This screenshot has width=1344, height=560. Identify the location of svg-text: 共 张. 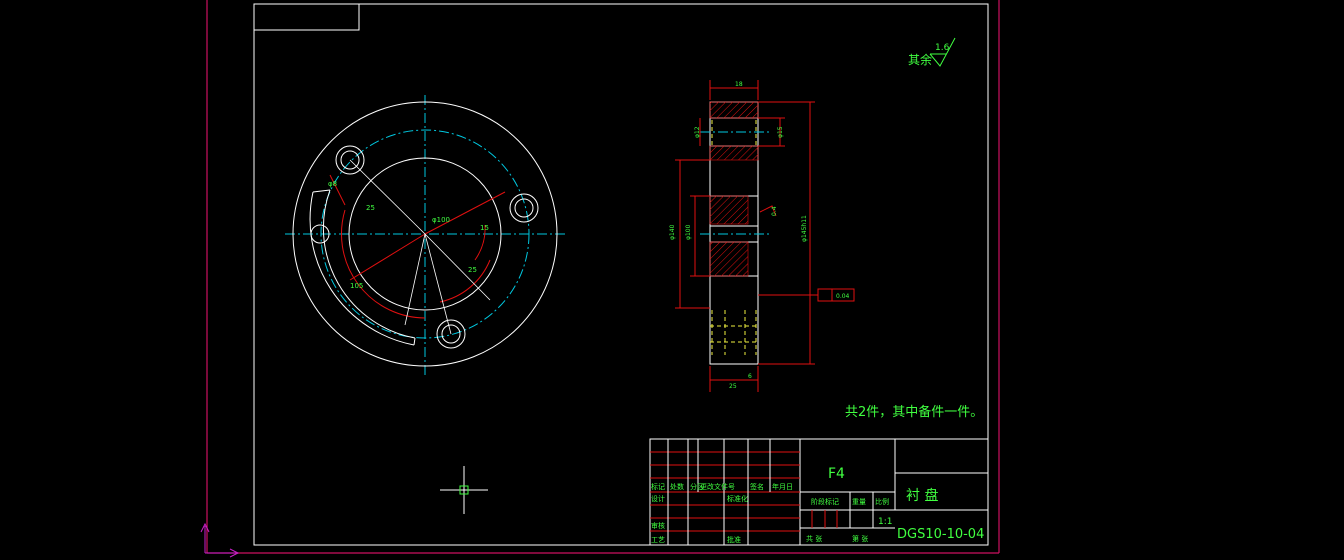
(814, 538).